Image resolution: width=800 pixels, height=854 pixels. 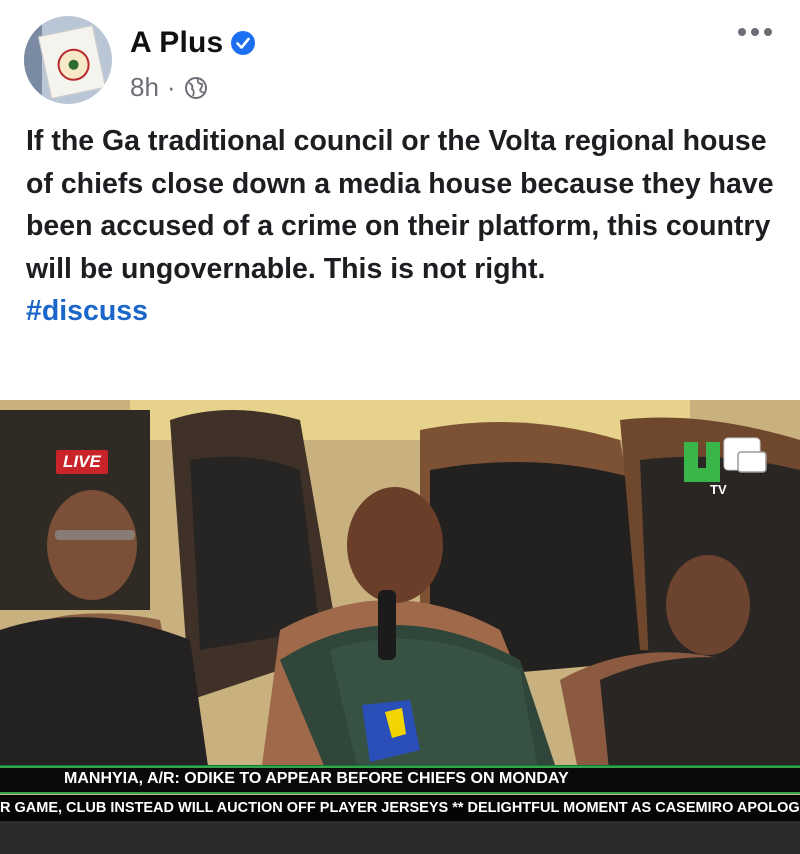 I want to click on verified-badge-icon, so click(x=243, y=43).